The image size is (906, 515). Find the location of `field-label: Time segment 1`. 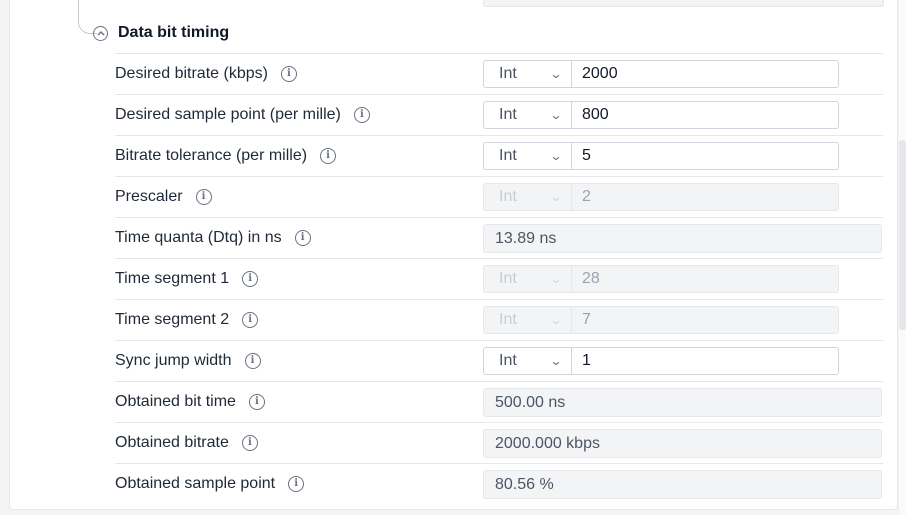

field-label: Time segment 1 is located at coordinates (172, 278).